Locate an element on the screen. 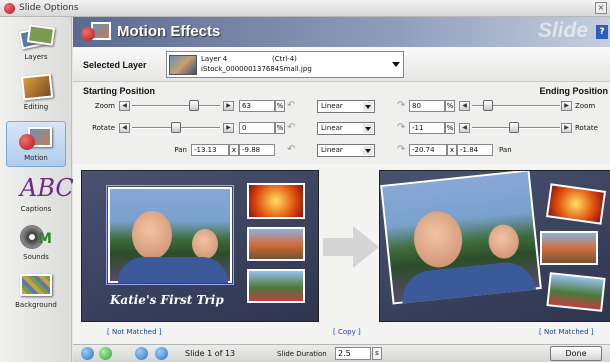  sidebar-item-captions: ABC Captions is located at coordinates (40, 196).